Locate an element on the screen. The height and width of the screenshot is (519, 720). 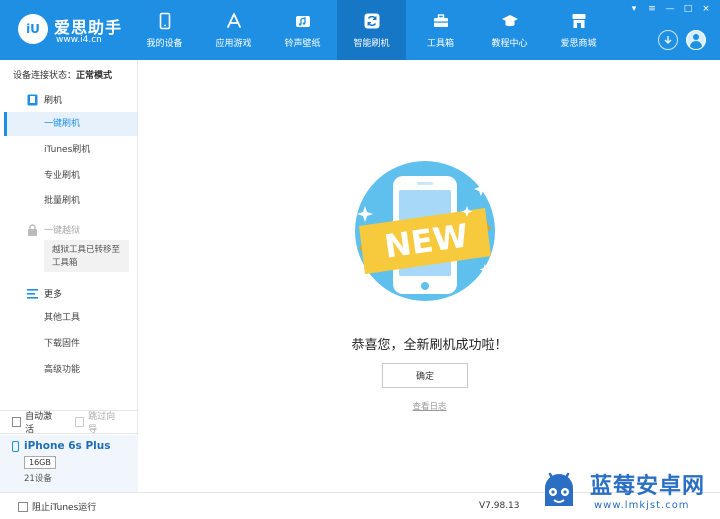
nav-label: 工具箱 is located at coordinates (440, 43).